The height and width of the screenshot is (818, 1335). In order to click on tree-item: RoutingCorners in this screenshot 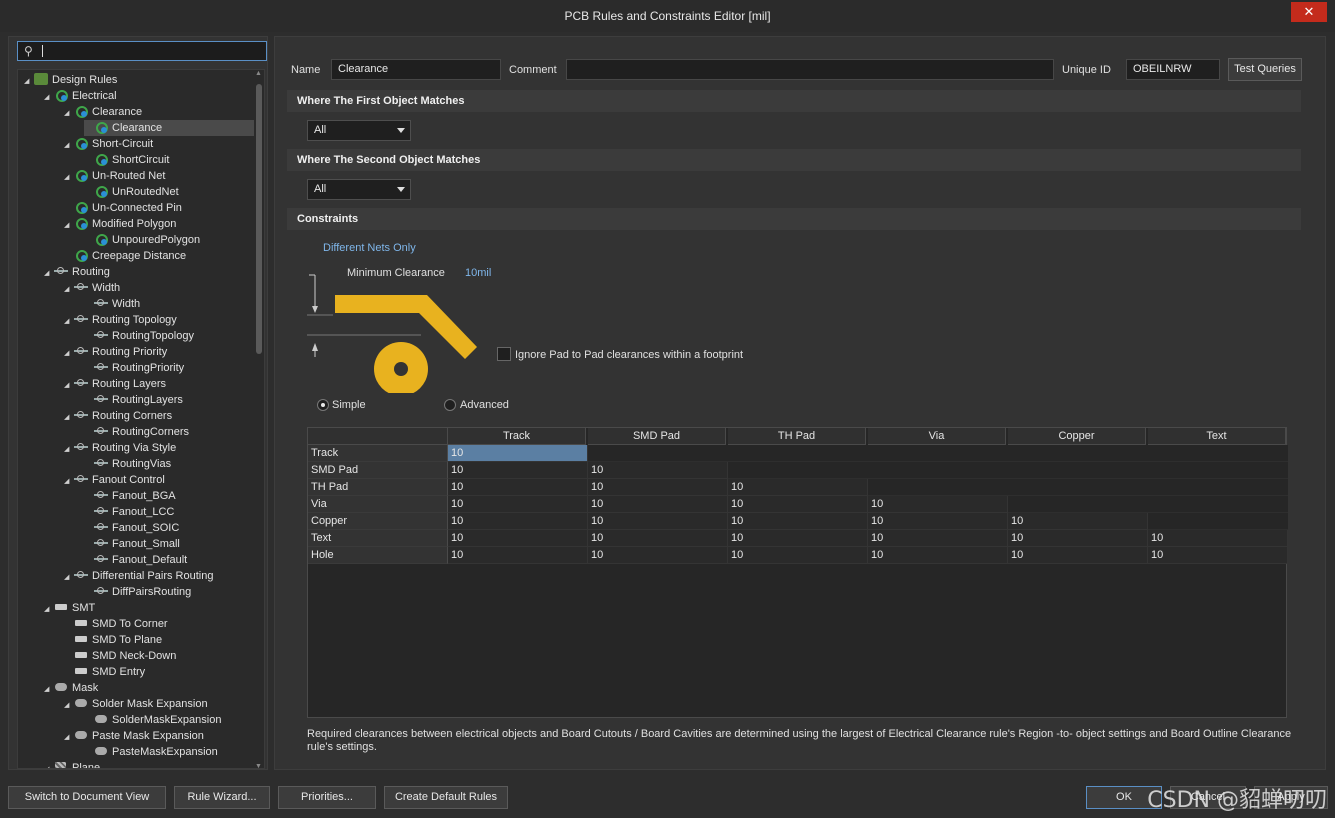, I will do `click(136, 432)`.